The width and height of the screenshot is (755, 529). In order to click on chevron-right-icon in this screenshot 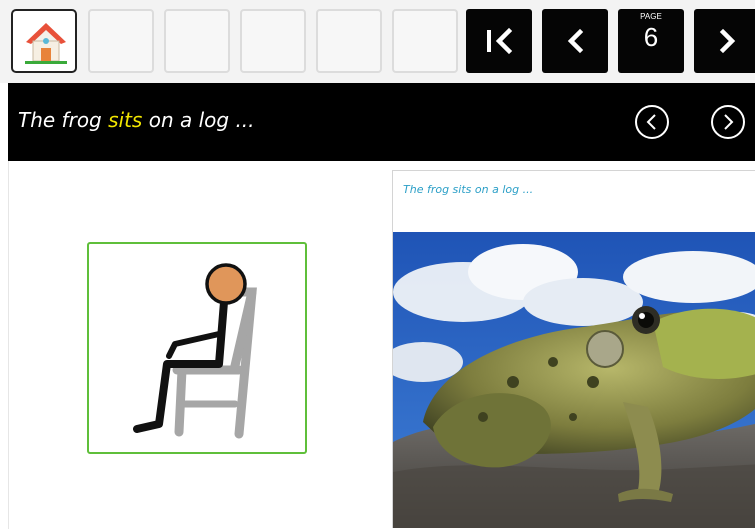, I will do `click(727, 41)`.